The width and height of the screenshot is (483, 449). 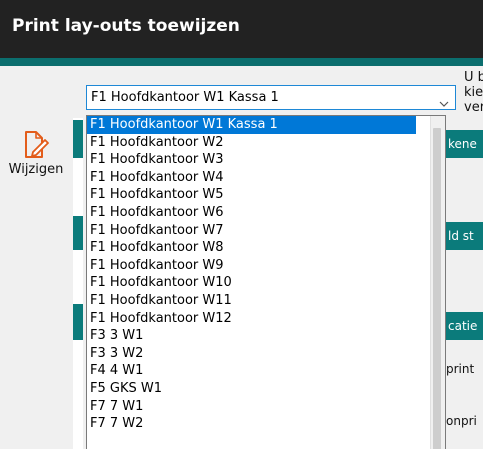 I want to click on dropdown-option: F1 Hoofdkantoor W11, so click(x=266, y=301).